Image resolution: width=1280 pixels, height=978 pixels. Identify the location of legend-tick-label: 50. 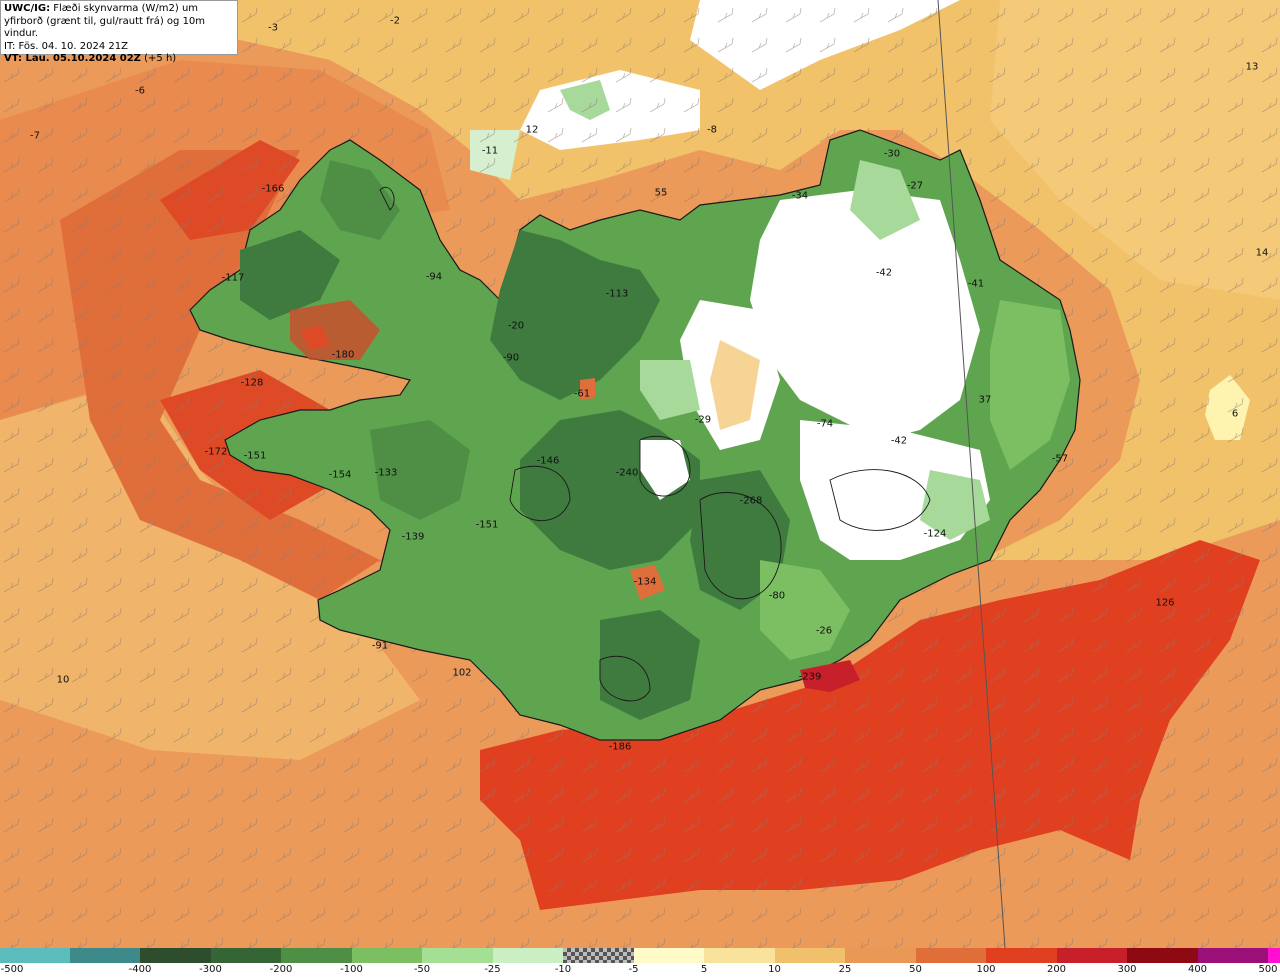
(915, 969).